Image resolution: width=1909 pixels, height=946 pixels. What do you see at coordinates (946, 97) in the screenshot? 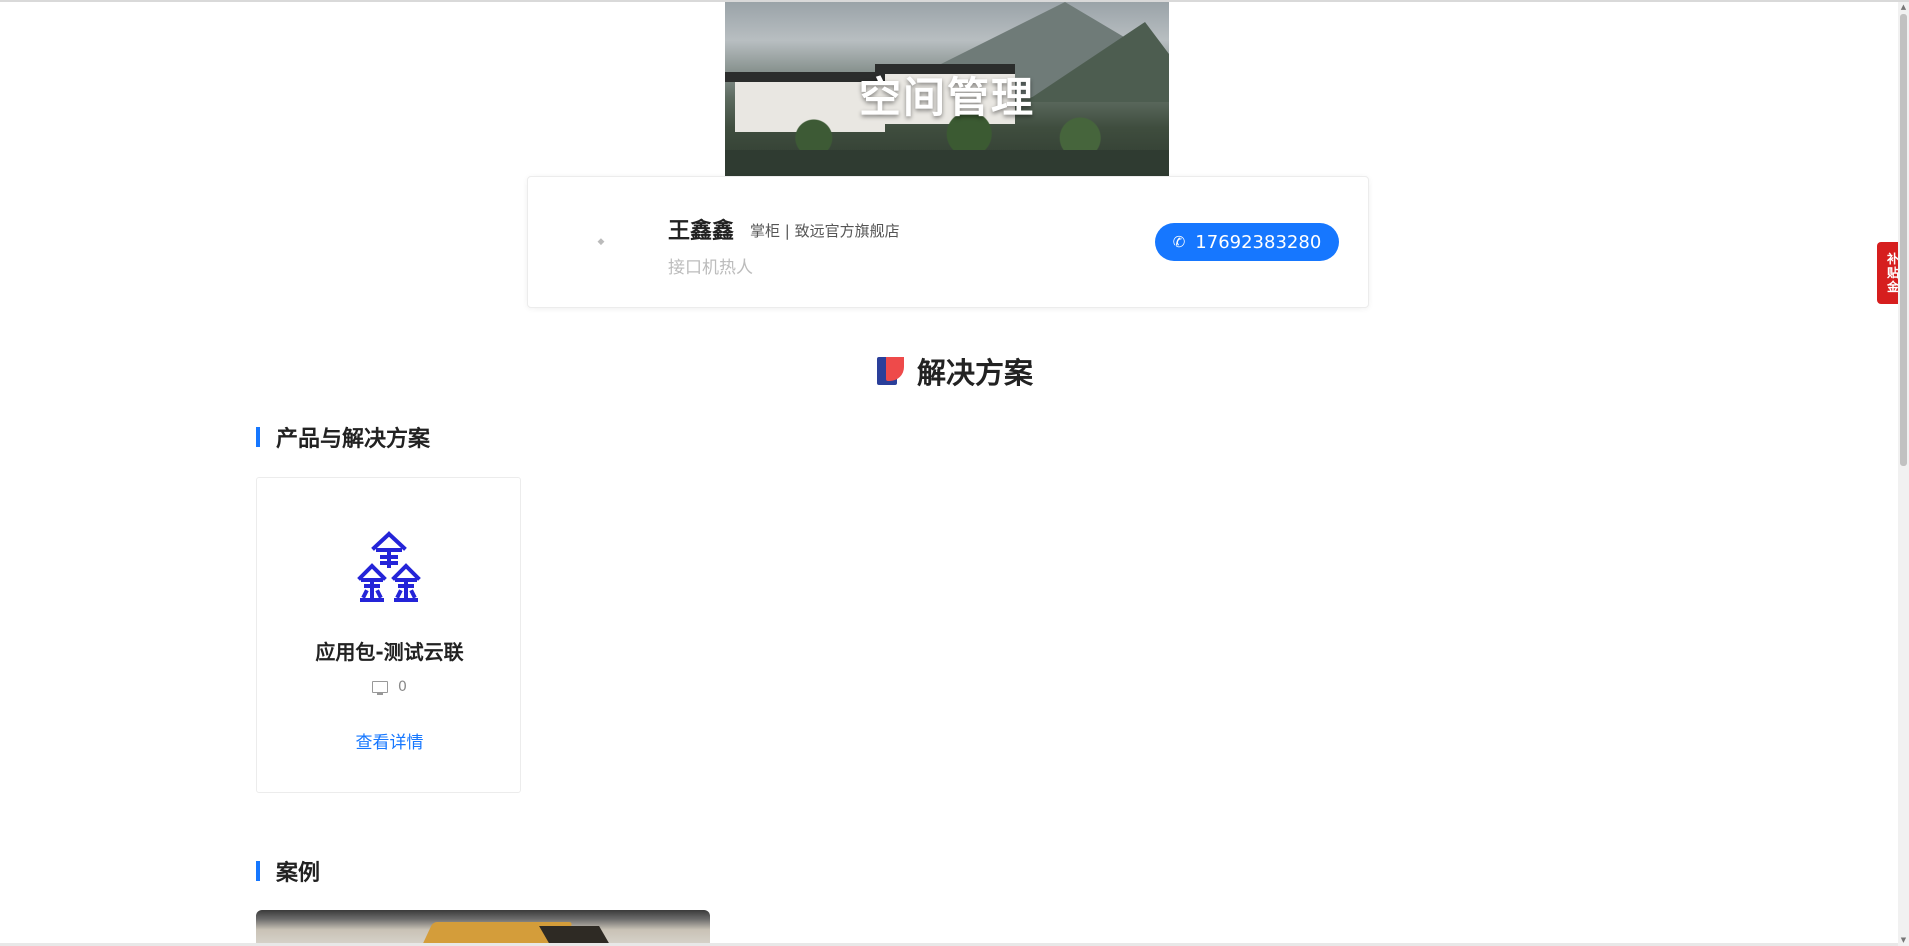
I see `banner-title: 空间管理` at bounding box center [946, 97].